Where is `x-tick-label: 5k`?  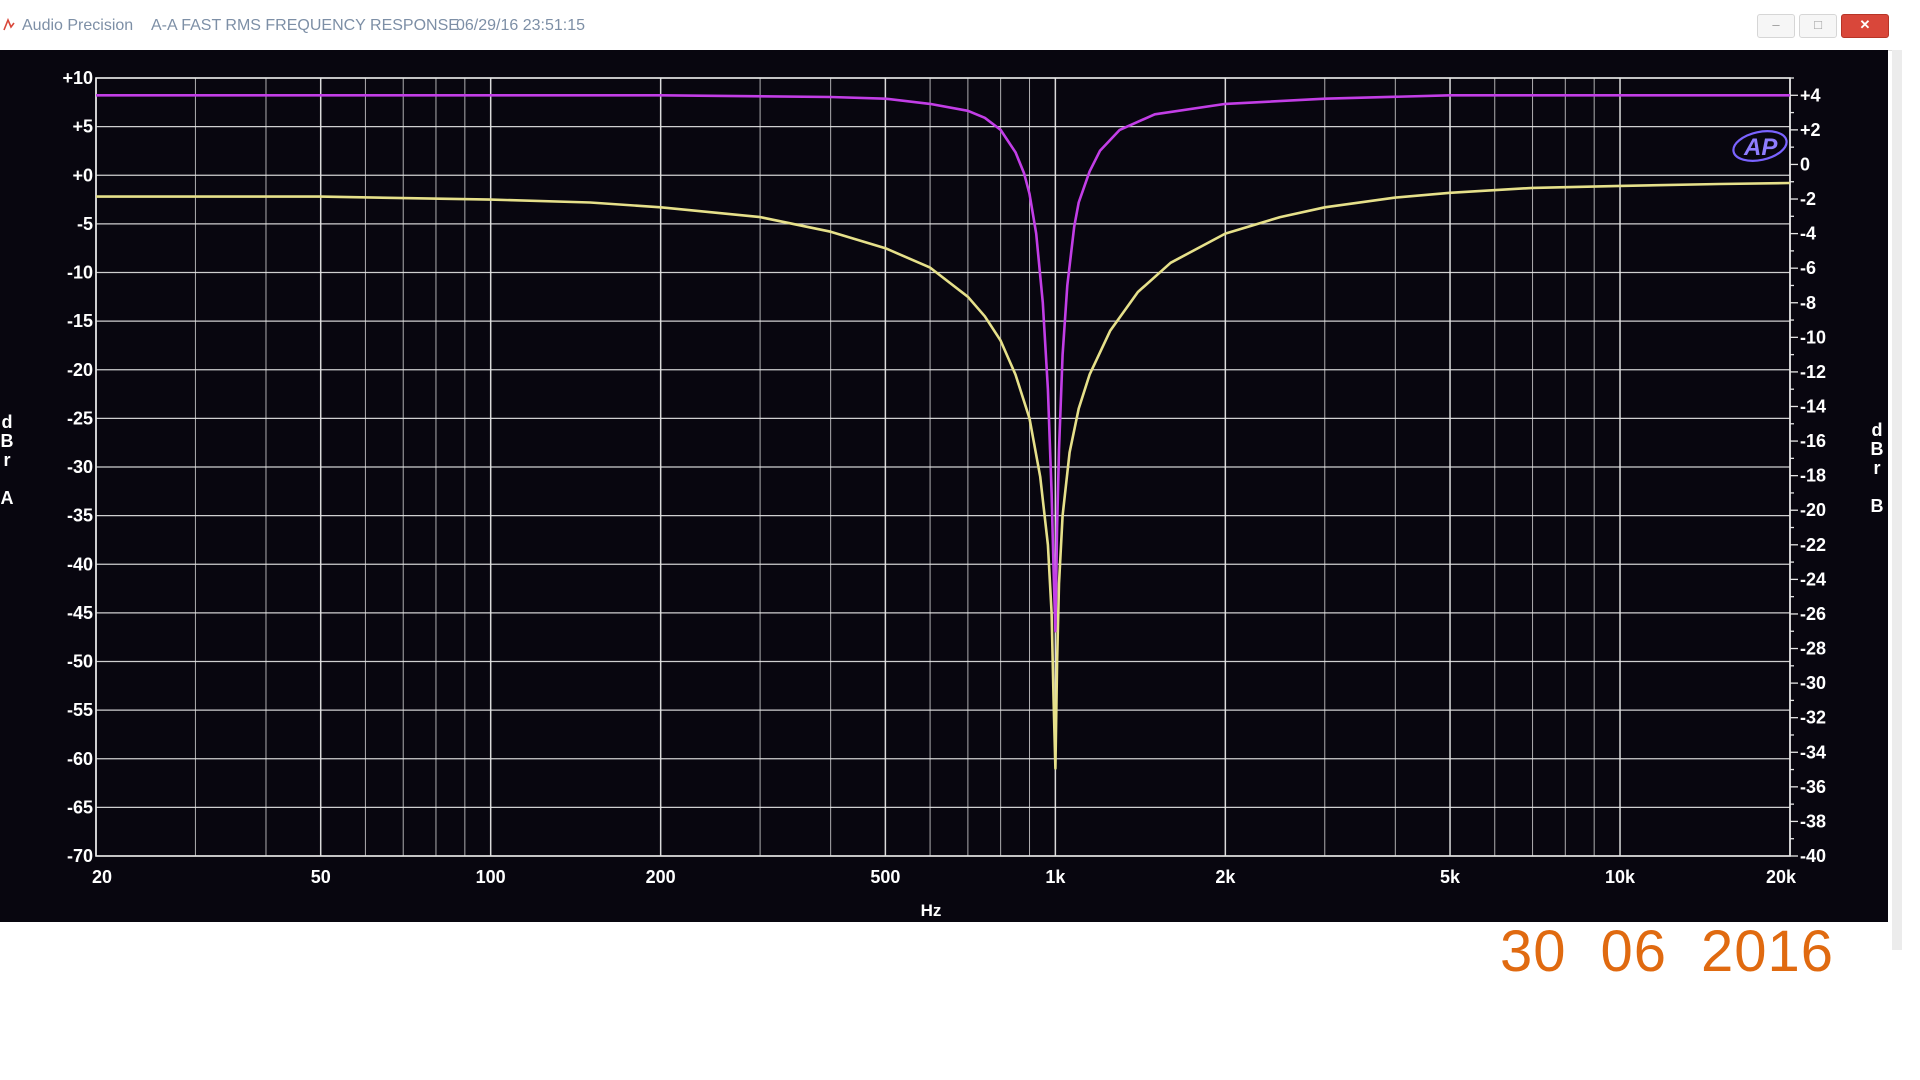
x-tick-label: 5k is located at coordinates (1450, 877).